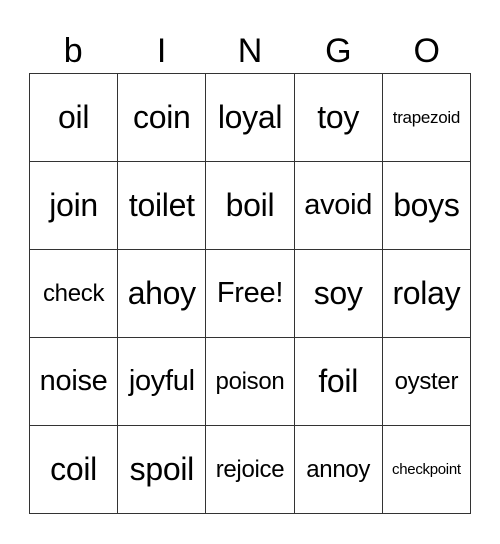 The height and width of the screenshot is (544, 500). What do you see at coordinates (426, 118) in the screenshot?
I see `bingo-cell: trapezoid` at bounding box center [426, 118].